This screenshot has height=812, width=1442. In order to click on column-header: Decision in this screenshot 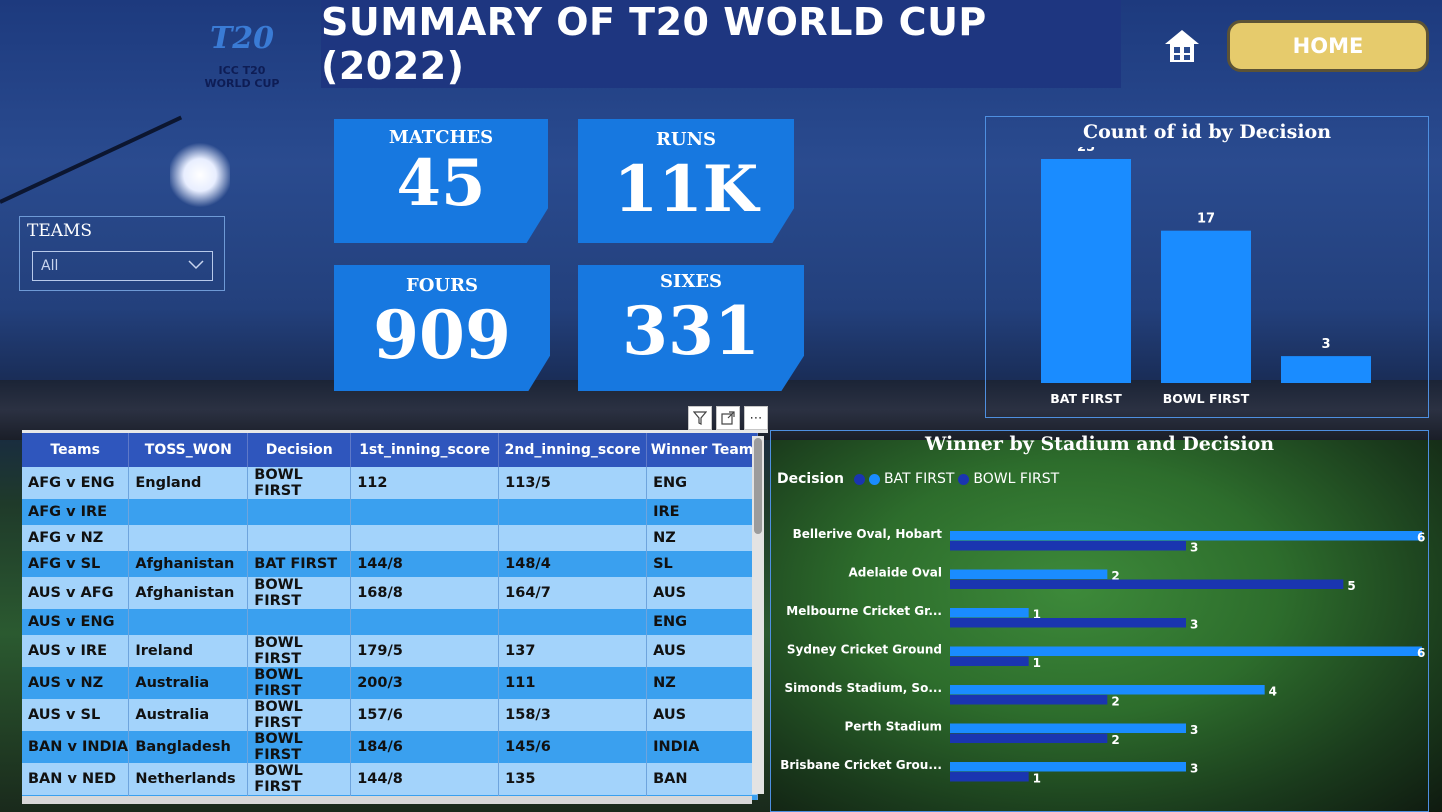, I will do `click(299, 450)`.